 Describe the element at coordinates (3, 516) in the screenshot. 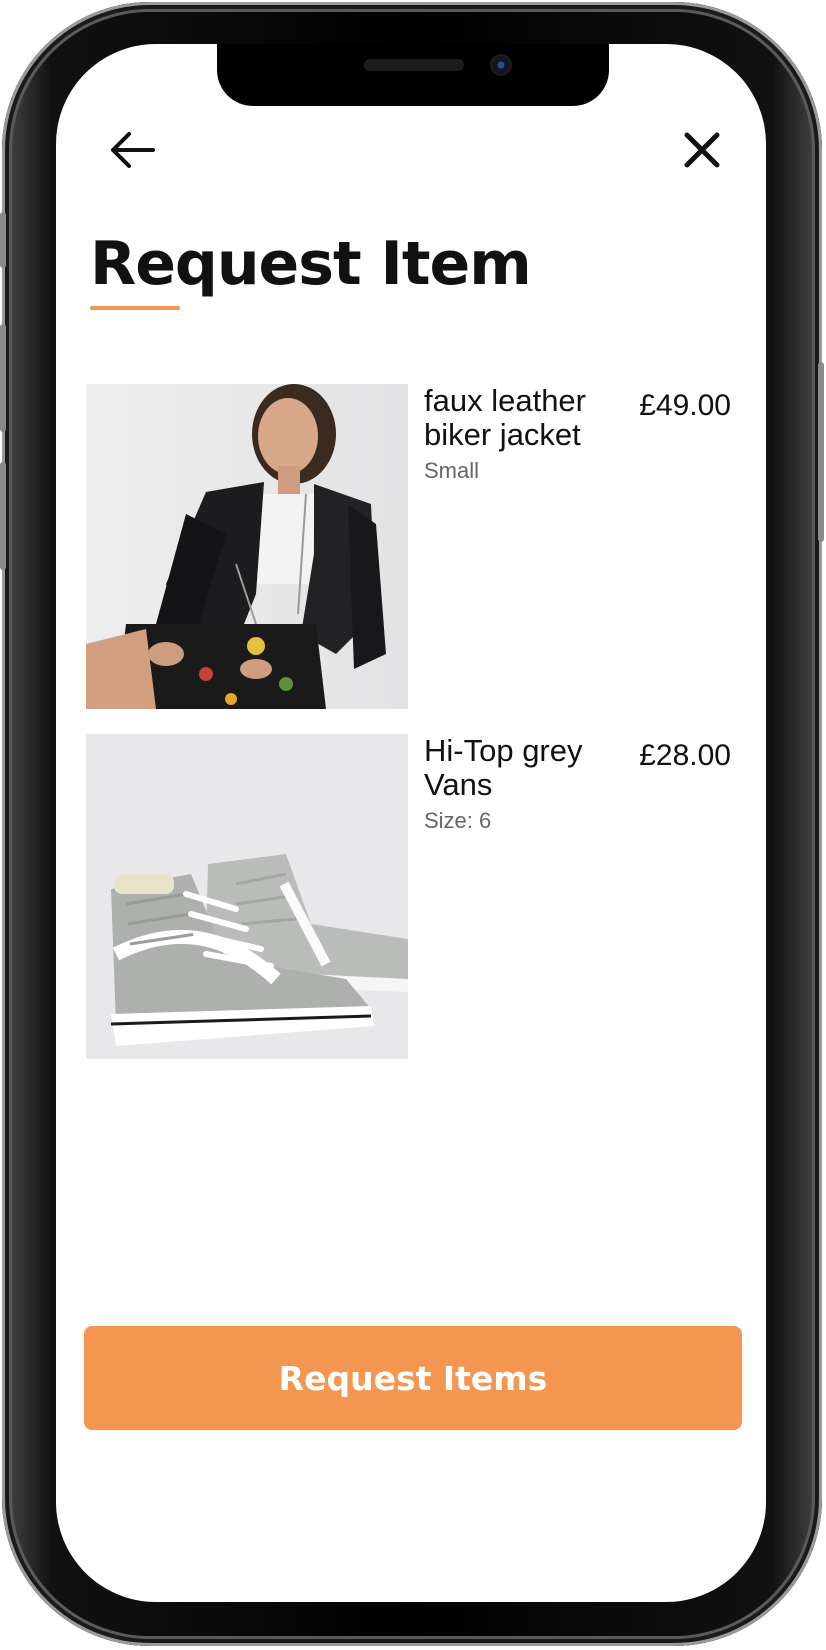

I see `volume-down-button` at that location.